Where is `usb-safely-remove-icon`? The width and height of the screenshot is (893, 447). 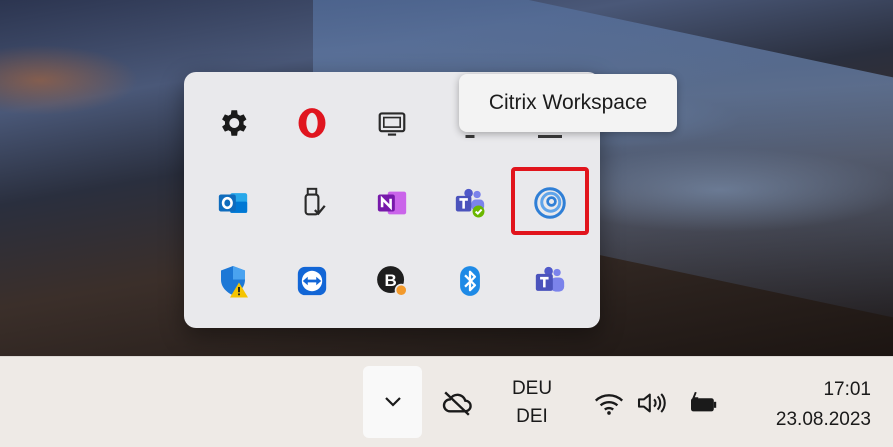
usb-safely-remove-icon is located at coordinates (312, 203).